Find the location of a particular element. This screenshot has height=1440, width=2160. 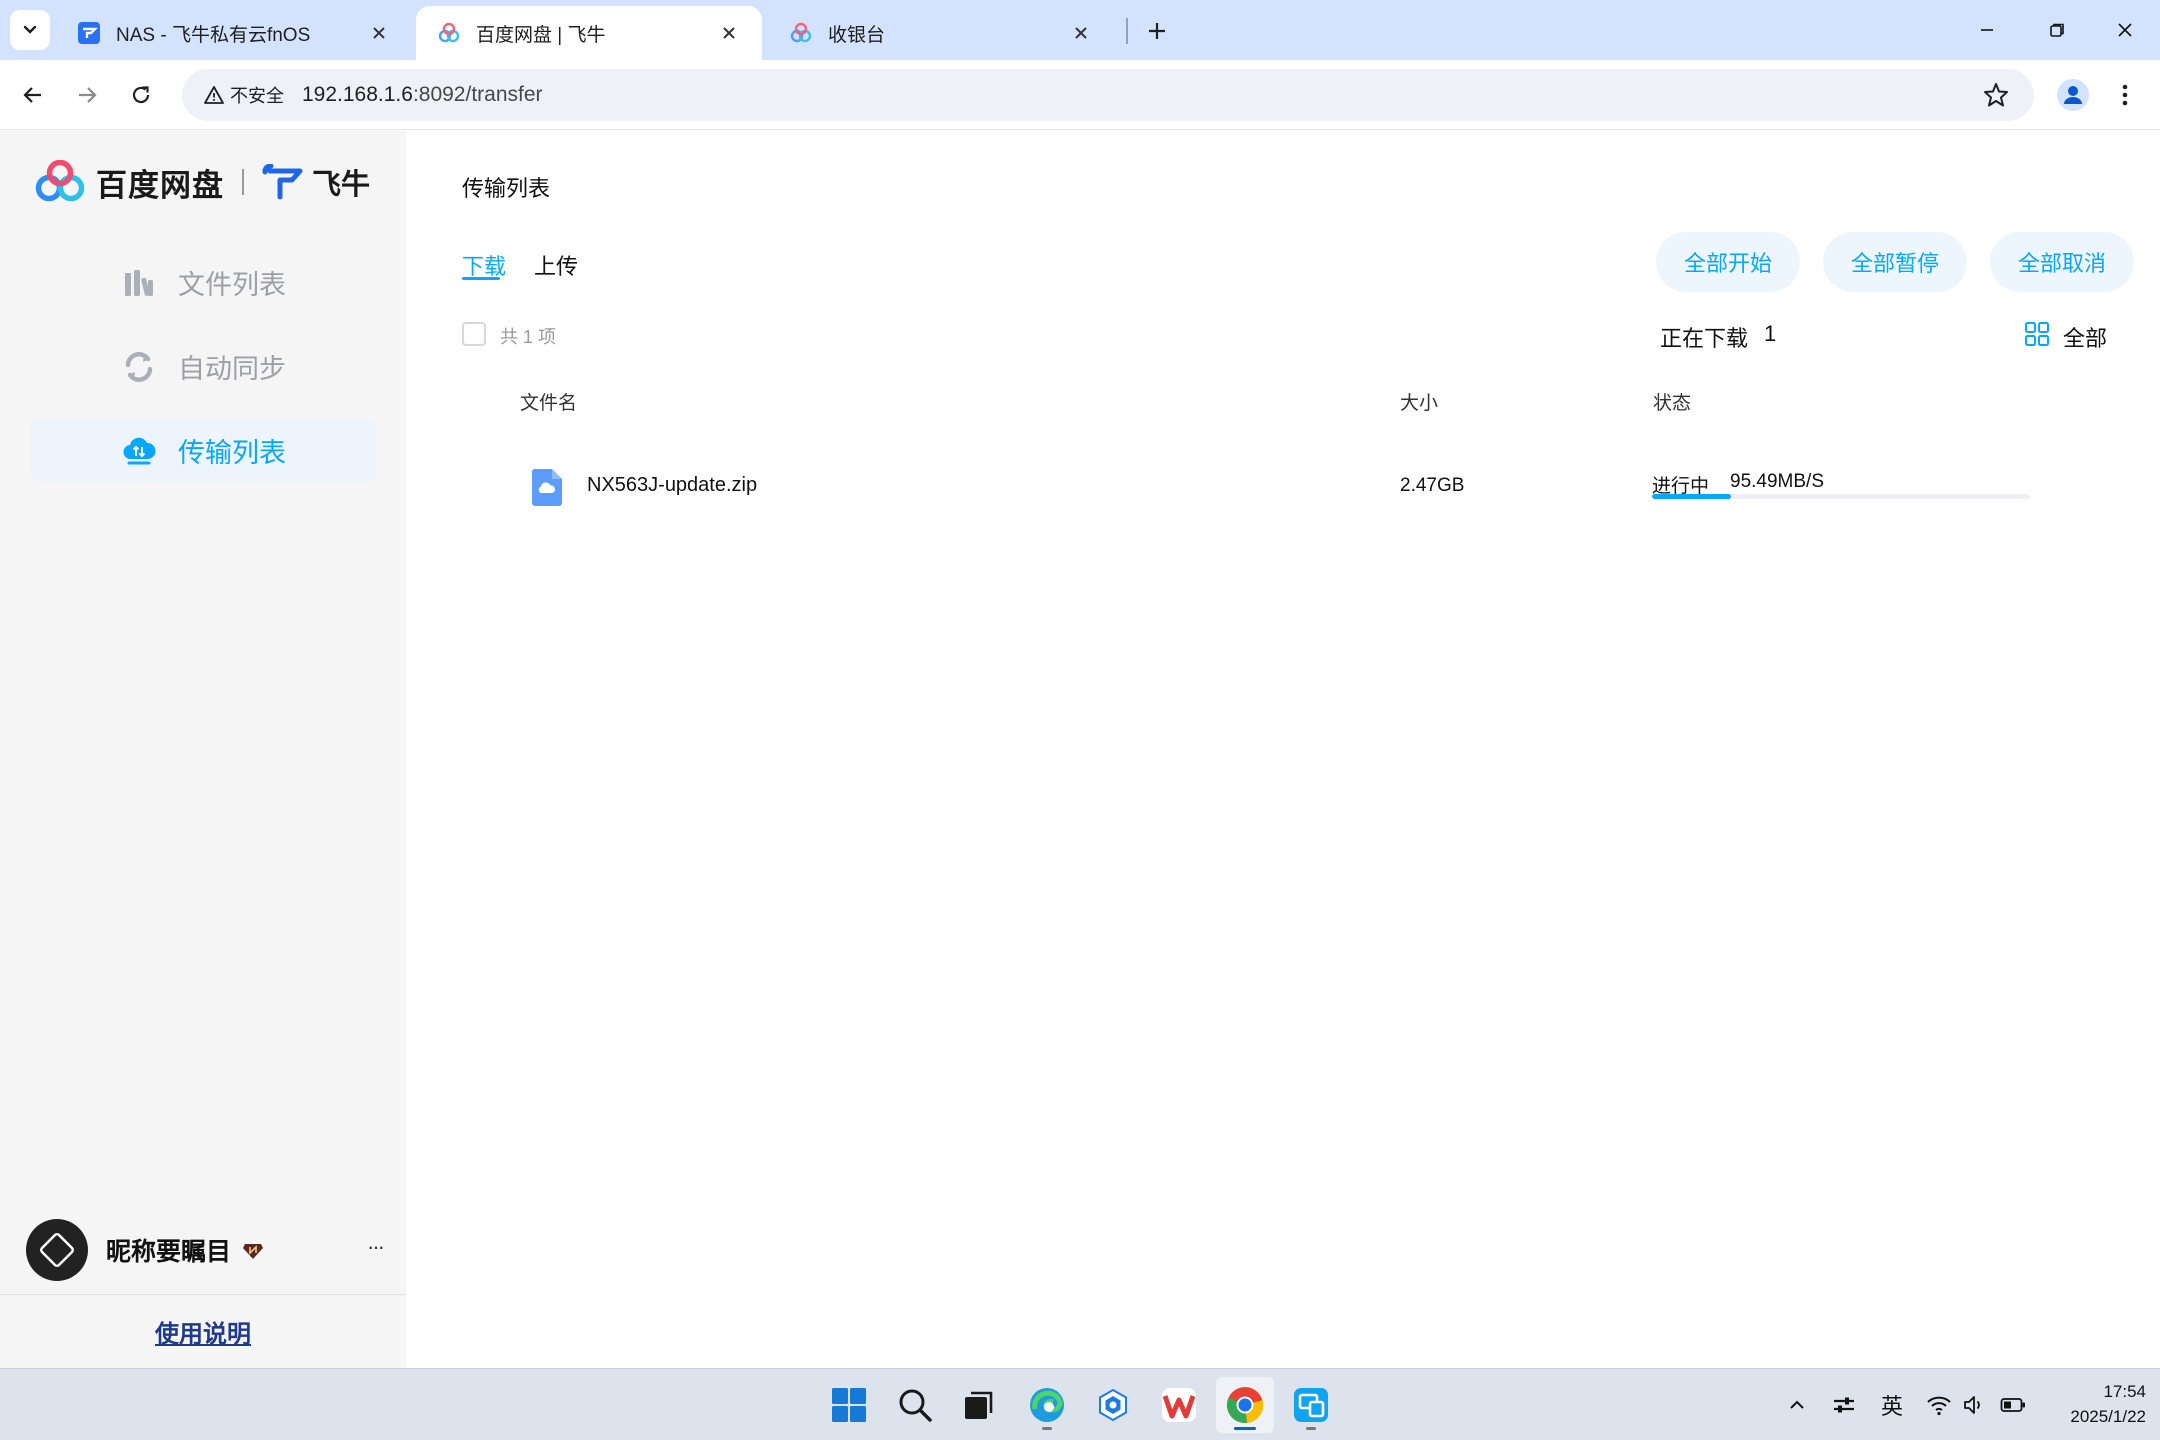

chrome-icon is located at coordinates (1245, 1405).